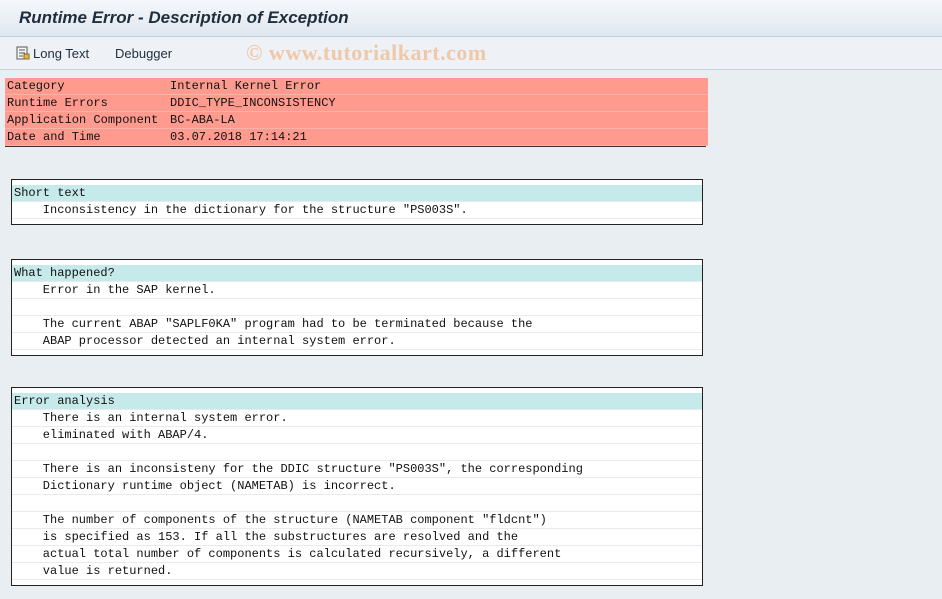  Describe the element at coordinates (357, 290) in the screenshot. I see `section-line: Error in the SAP kernel.` at that location.